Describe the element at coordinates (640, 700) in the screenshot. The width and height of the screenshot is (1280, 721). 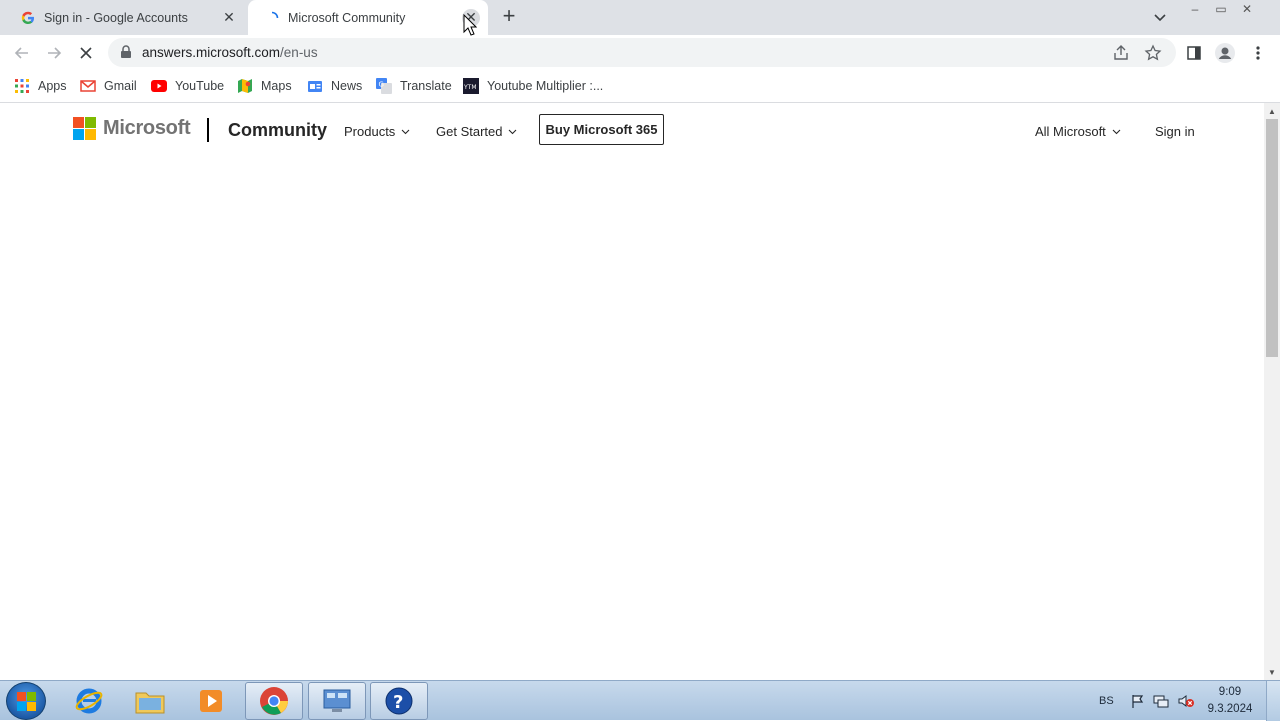
I see `windows-taskbar: ? BS 9:09 9.3.2024` at that location.